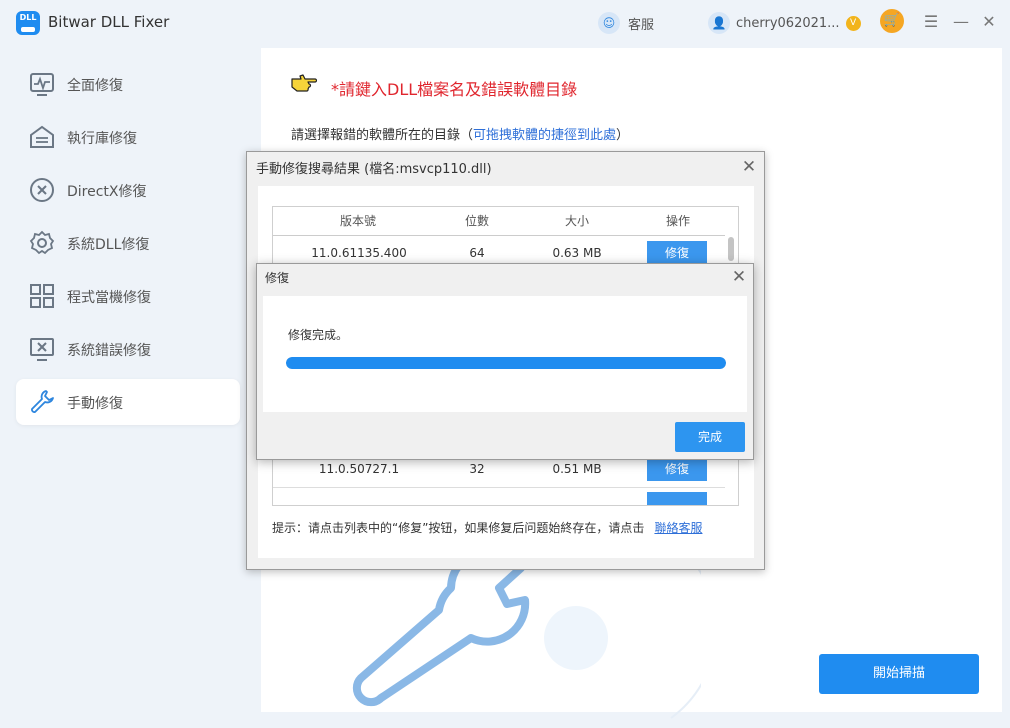 This screenshot has width=1010, height=728. Describe the element at coordinates (95, 86) in the screenshot. I see `sidebar-item-label: 全面修復` at that location.